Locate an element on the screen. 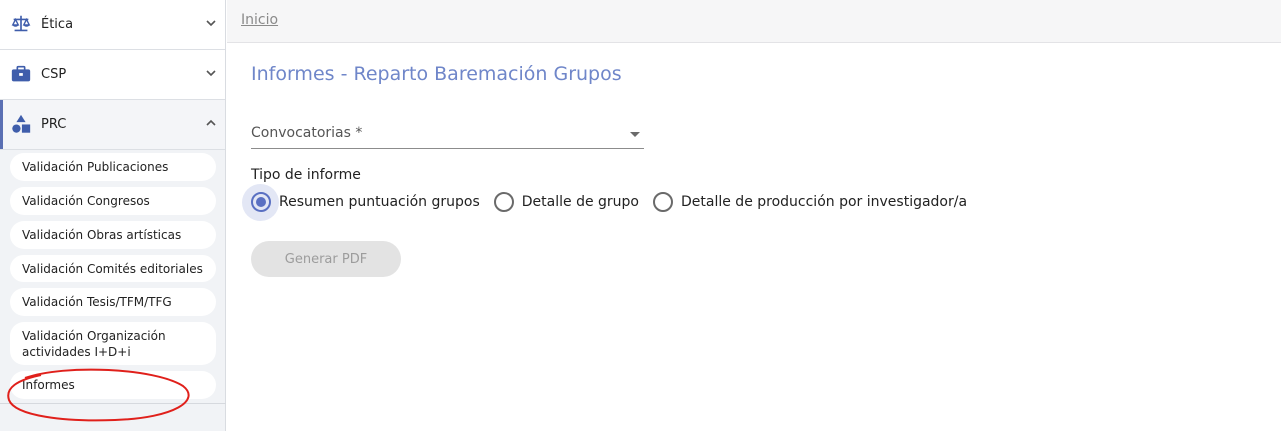  chevron-up-icon is located at coordinates (211, 122).